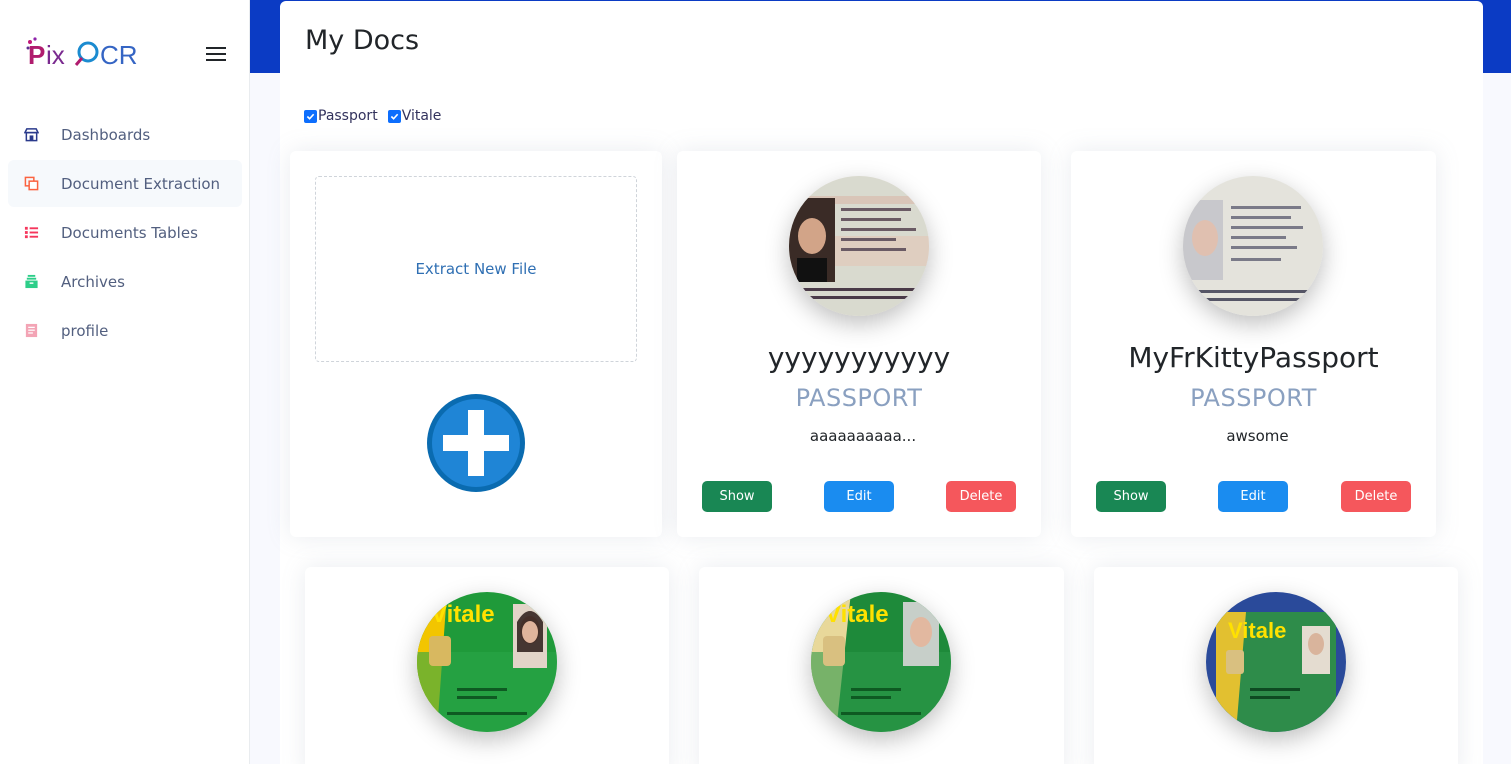 The width and height of the screenshot is (1511, 764). What do you see at coordinates (84, 54) in the screenshot?
I see `brand-logo: P ix CR` at bounding box center [84, 54].